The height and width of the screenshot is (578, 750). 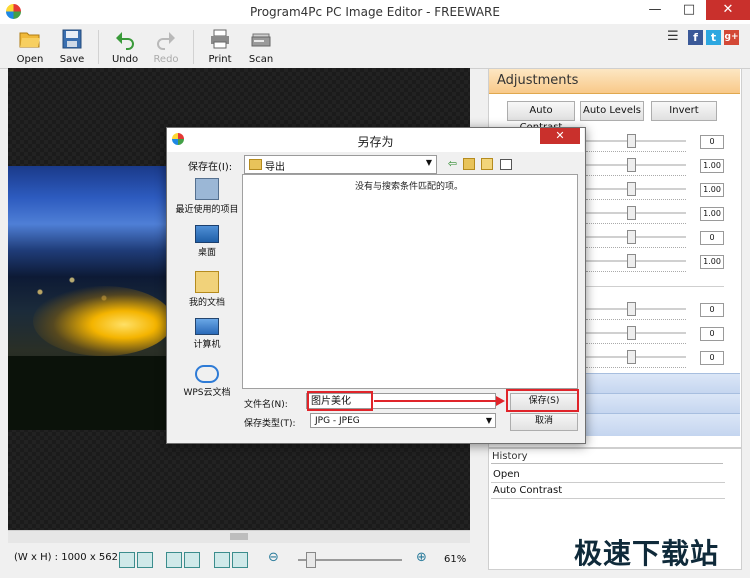 I want to click on place-recent: 最近使用的项目, so click(x=207, y=196).